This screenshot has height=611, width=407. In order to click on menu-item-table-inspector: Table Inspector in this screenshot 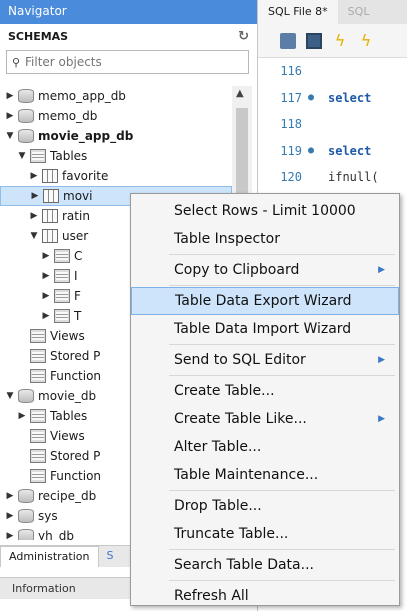, I will do `click(265, 239)`.